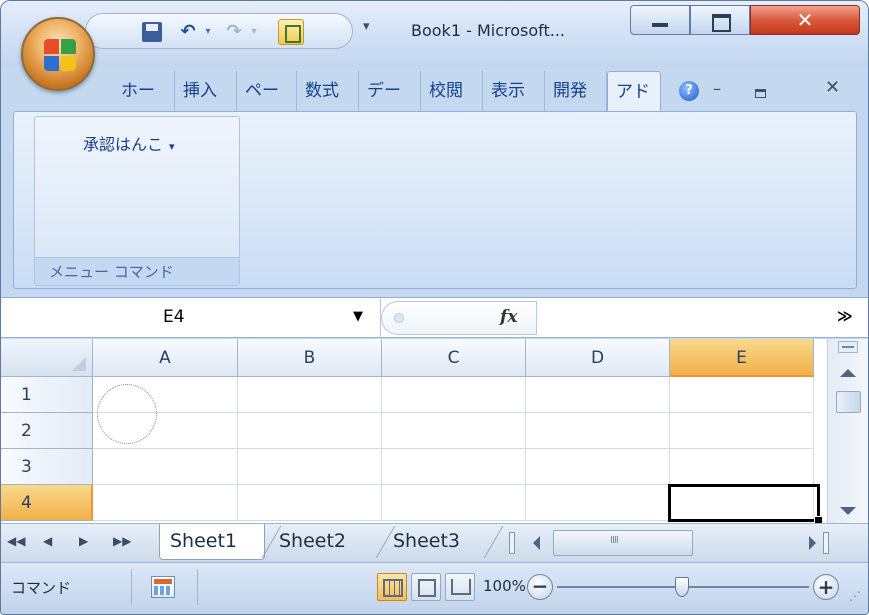 Image resolution: width=869 pixels, height=615 pixels. Describe the element at coordinates (152, 32) in the screenshot. I see `save-icon` at that location.